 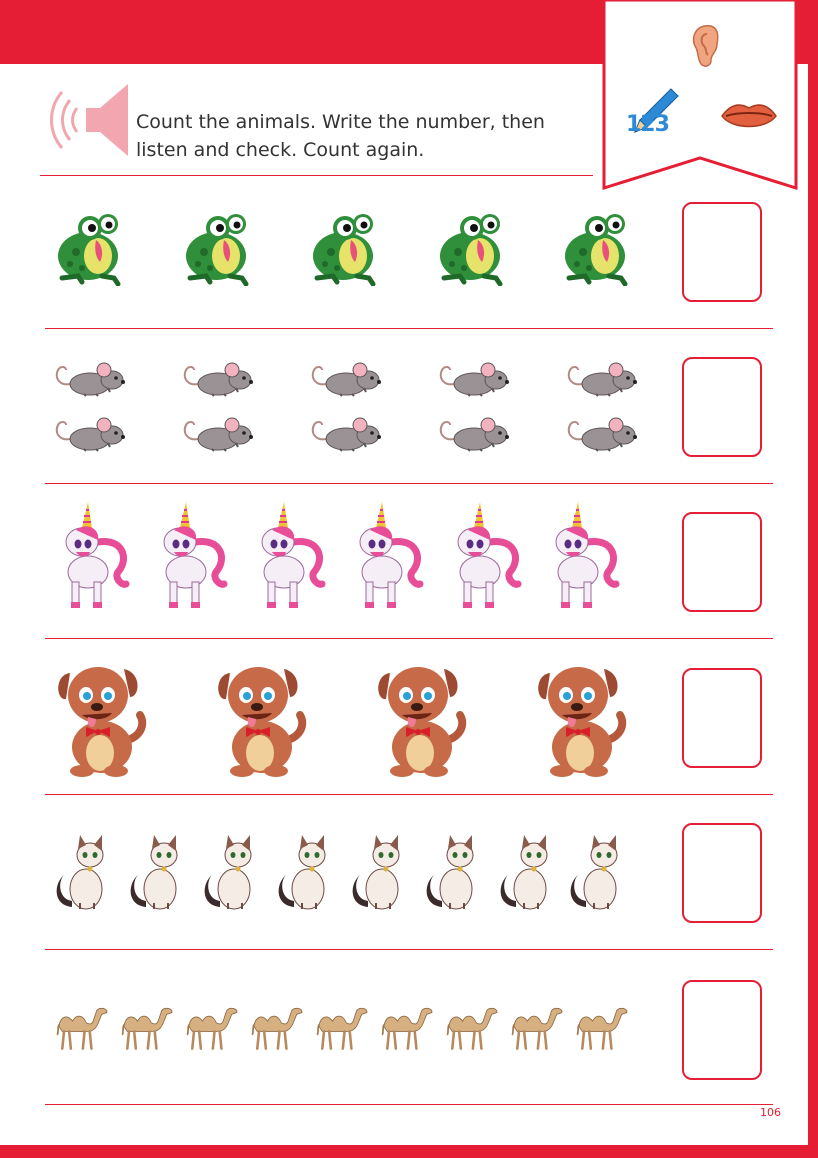 What do you see at coordinates (316, 175) in the screenshot?
I see `header-divider` at bounding box center [316, 175].